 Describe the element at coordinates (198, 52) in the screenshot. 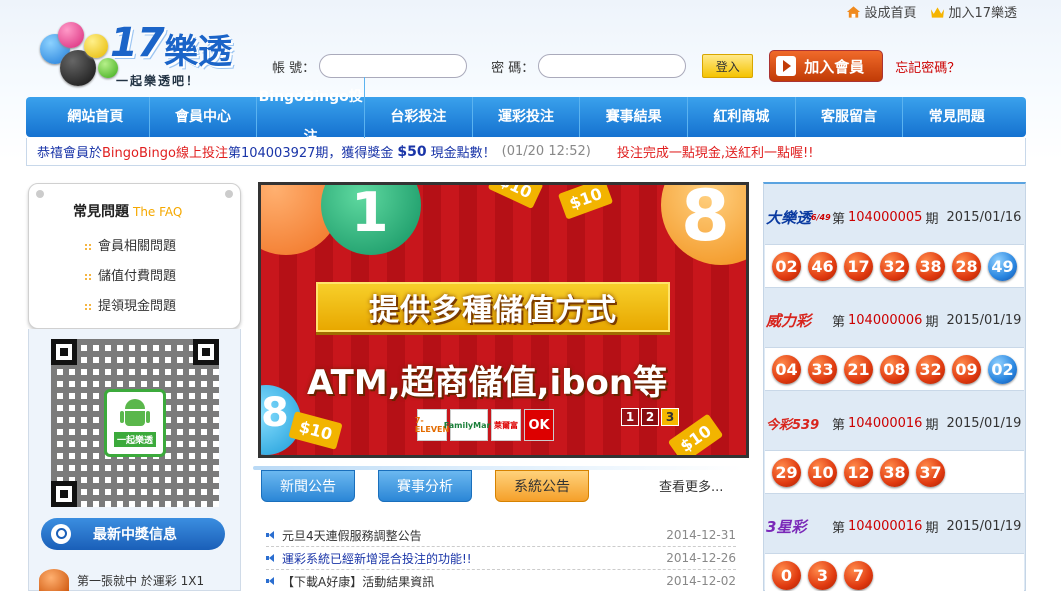

I see `logo-name: 樂透` at that location.